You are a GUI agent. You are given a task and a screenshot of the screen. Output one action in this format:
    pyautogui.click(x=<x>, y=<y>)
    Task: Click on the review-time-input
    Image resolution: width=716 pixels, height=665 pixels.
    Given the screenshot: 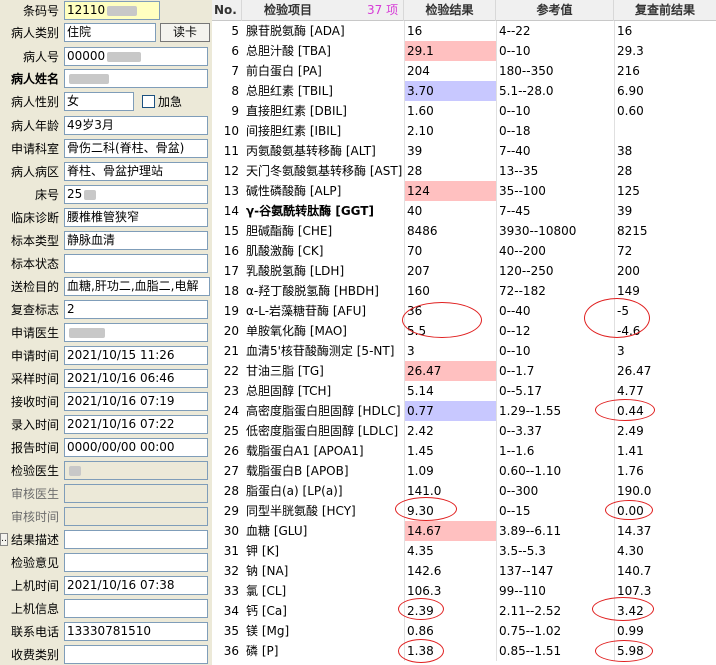 What is the action you would take?
    pyautogui.click(x=136, y=516)
    